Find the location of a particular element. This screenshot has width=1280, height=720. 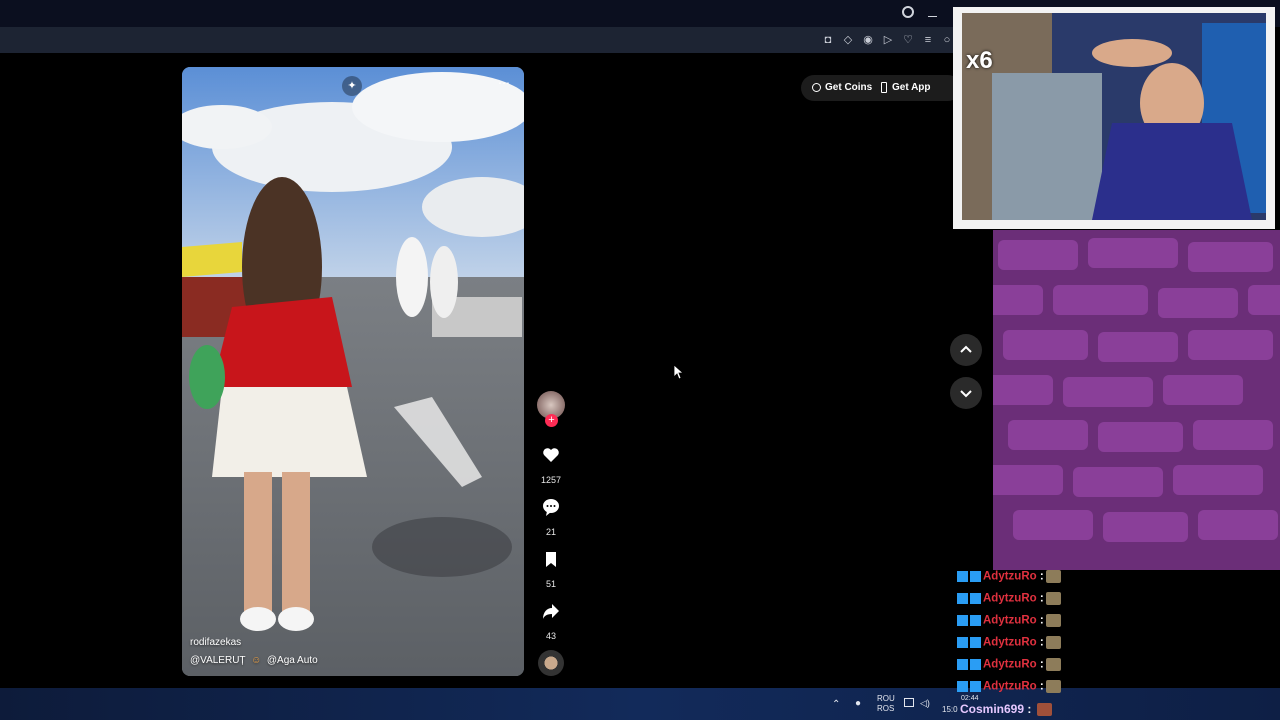

chevron-down-icon is located at coordinates (966, 394).